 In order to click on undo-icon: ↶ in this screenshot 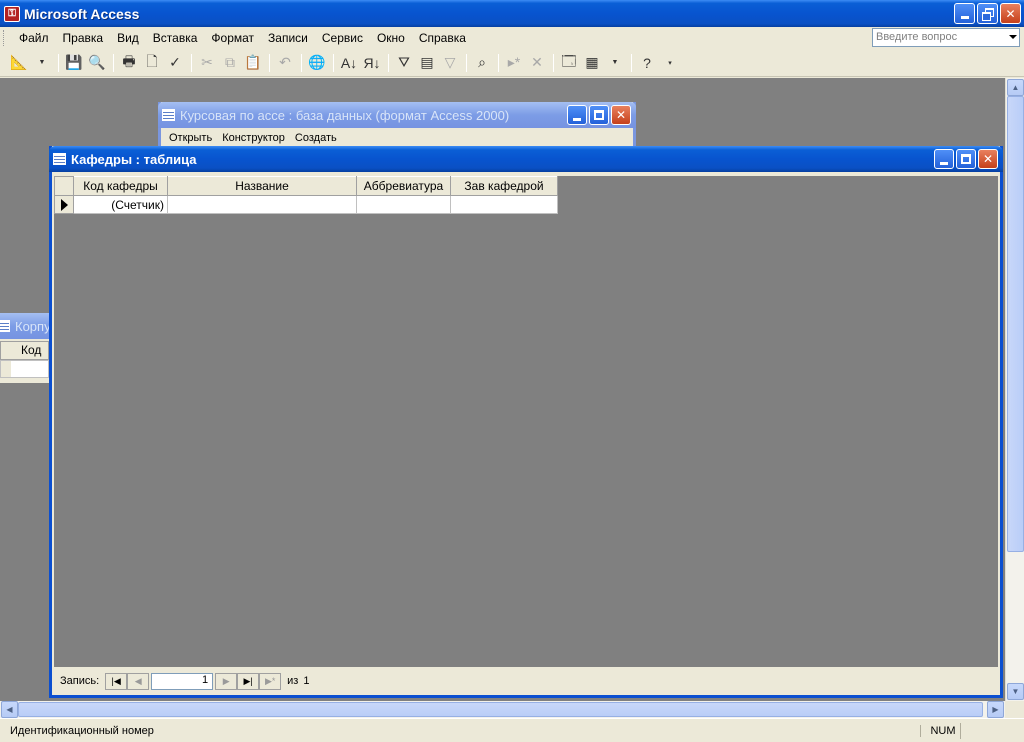, I will do `click(285, 63)`.